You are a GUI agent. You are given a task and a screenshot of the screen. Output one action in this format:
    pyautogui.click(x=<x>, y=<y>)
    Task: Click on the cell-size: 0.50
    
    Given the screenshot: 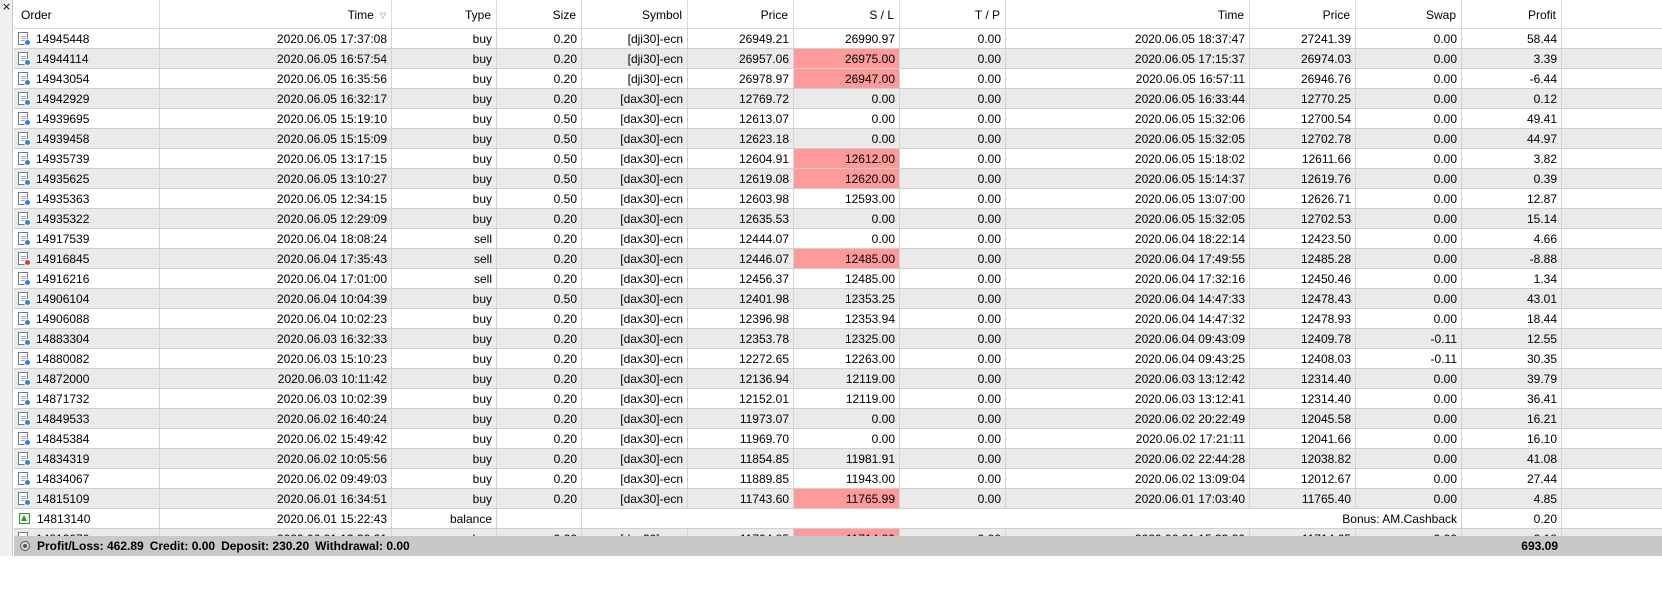 What is the action you would take?
    pyautogui.click(x=539, y=138)
    